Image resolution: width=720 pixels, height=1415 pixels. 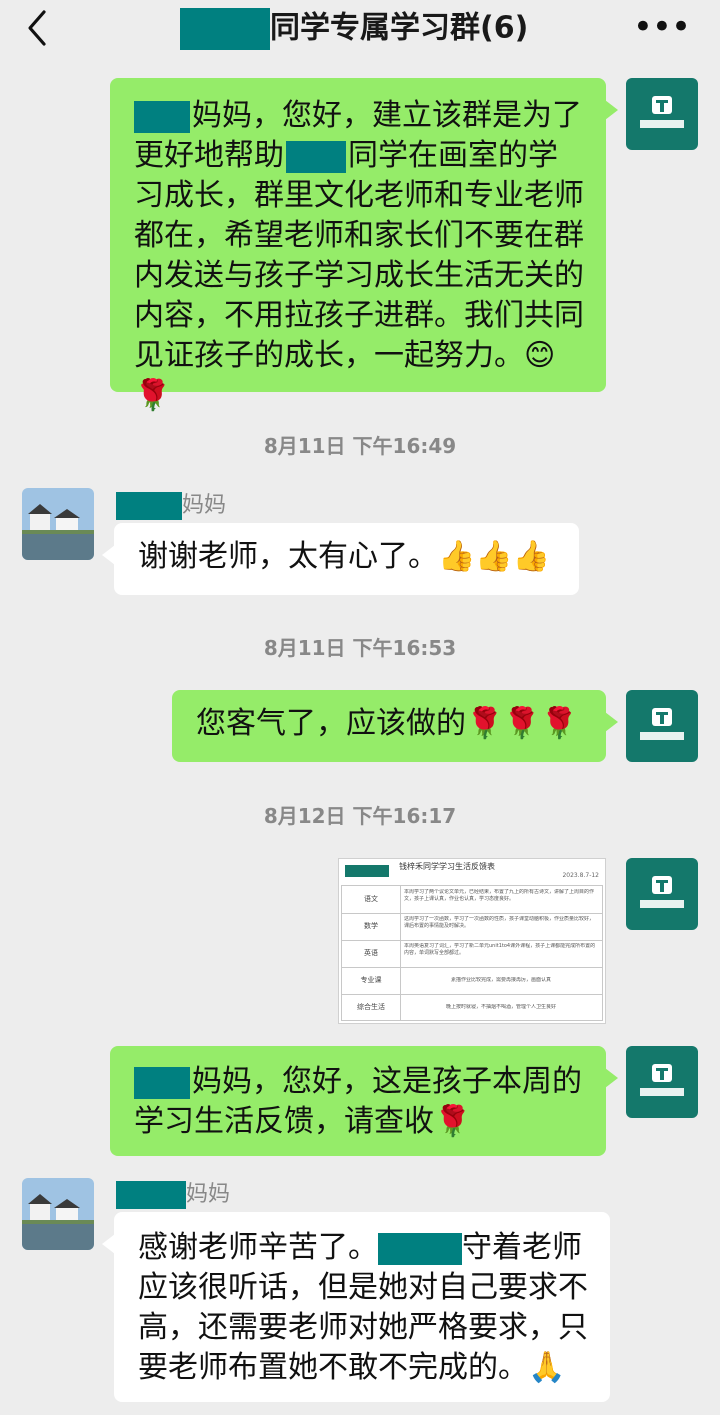 I want to click on doc-row-content: 素描作业比较完成，需要再接再厉，画面认真, so click(x=500, y=980).